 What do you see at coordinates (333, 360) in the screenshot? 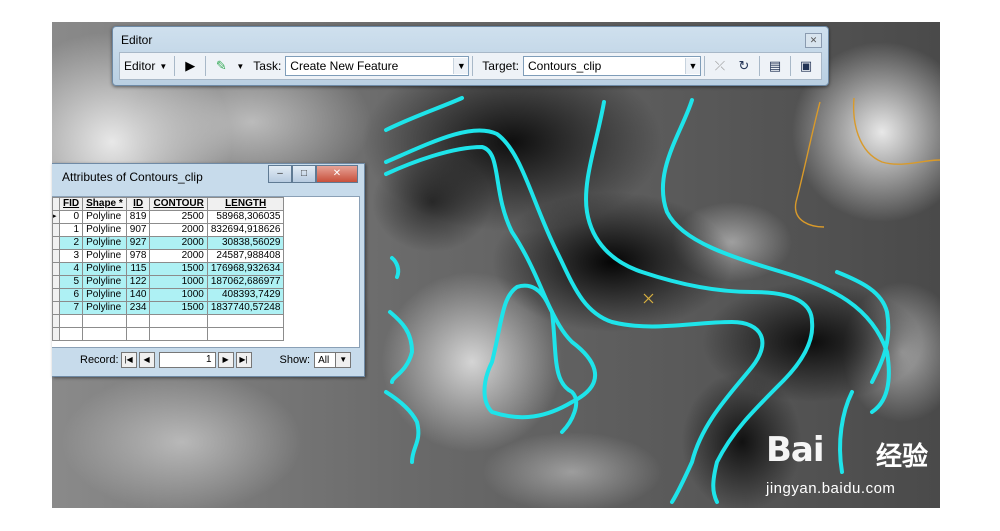
I see `show-dropdown: All ▼` at bounding box center [333, 360].